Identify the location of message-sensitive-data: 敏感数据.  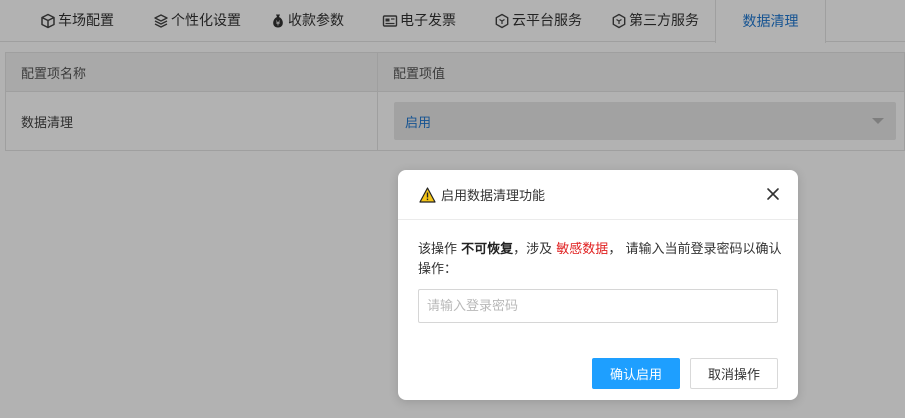
(582, 249).